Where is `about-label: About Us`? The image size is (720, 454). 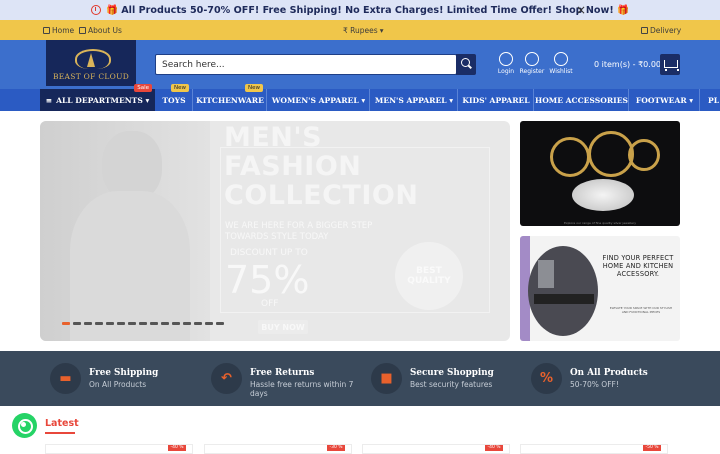 about-label: About Us is located at coordinates (105, 30).